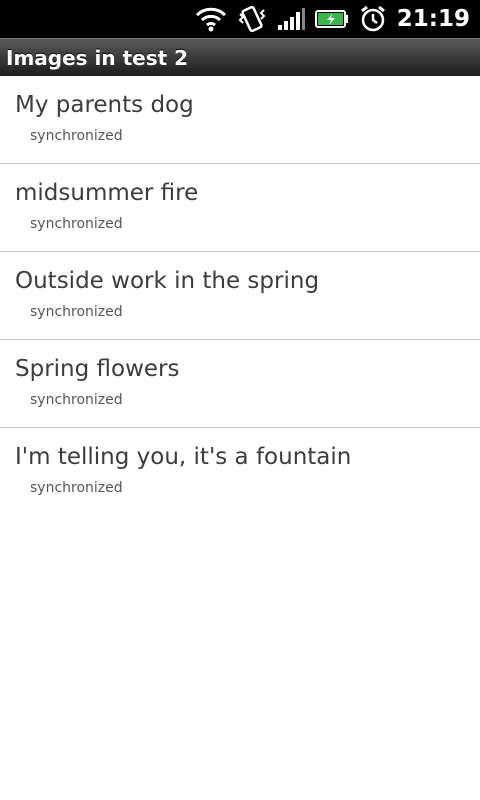 The image size is (480, 800). I want to click on item-title: Spring flowers, so click(97, 369).